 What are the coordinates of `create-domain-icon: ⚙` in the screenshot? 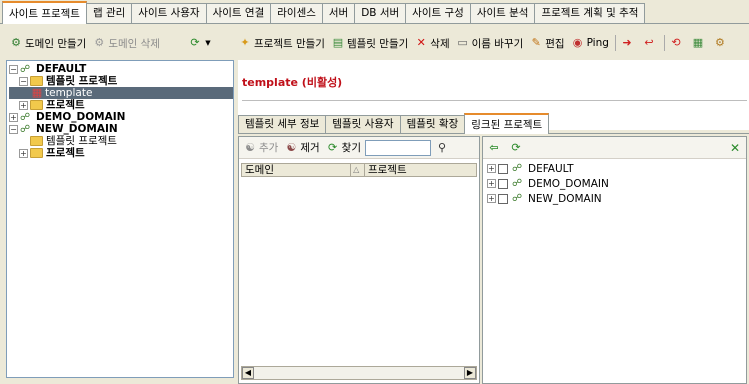 It's located at (16, 42).